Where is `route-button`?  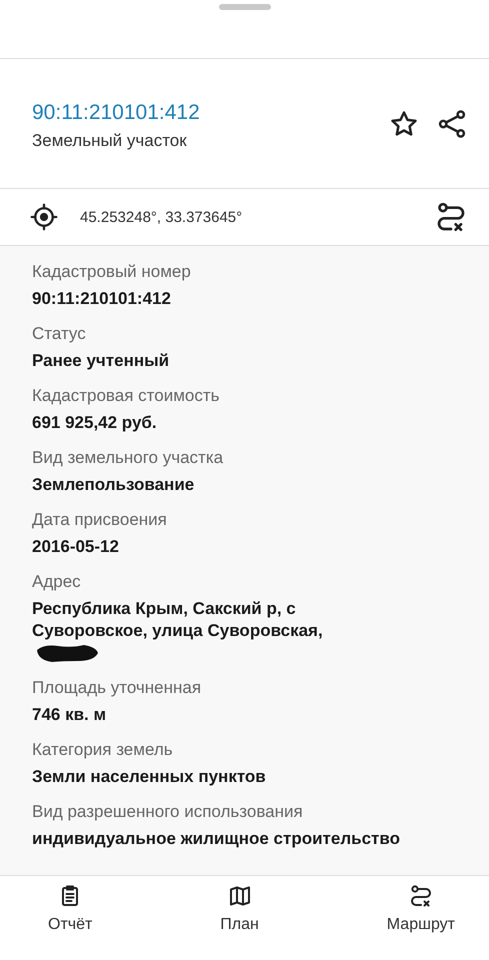 route-button is located at coordinates (451, 217).